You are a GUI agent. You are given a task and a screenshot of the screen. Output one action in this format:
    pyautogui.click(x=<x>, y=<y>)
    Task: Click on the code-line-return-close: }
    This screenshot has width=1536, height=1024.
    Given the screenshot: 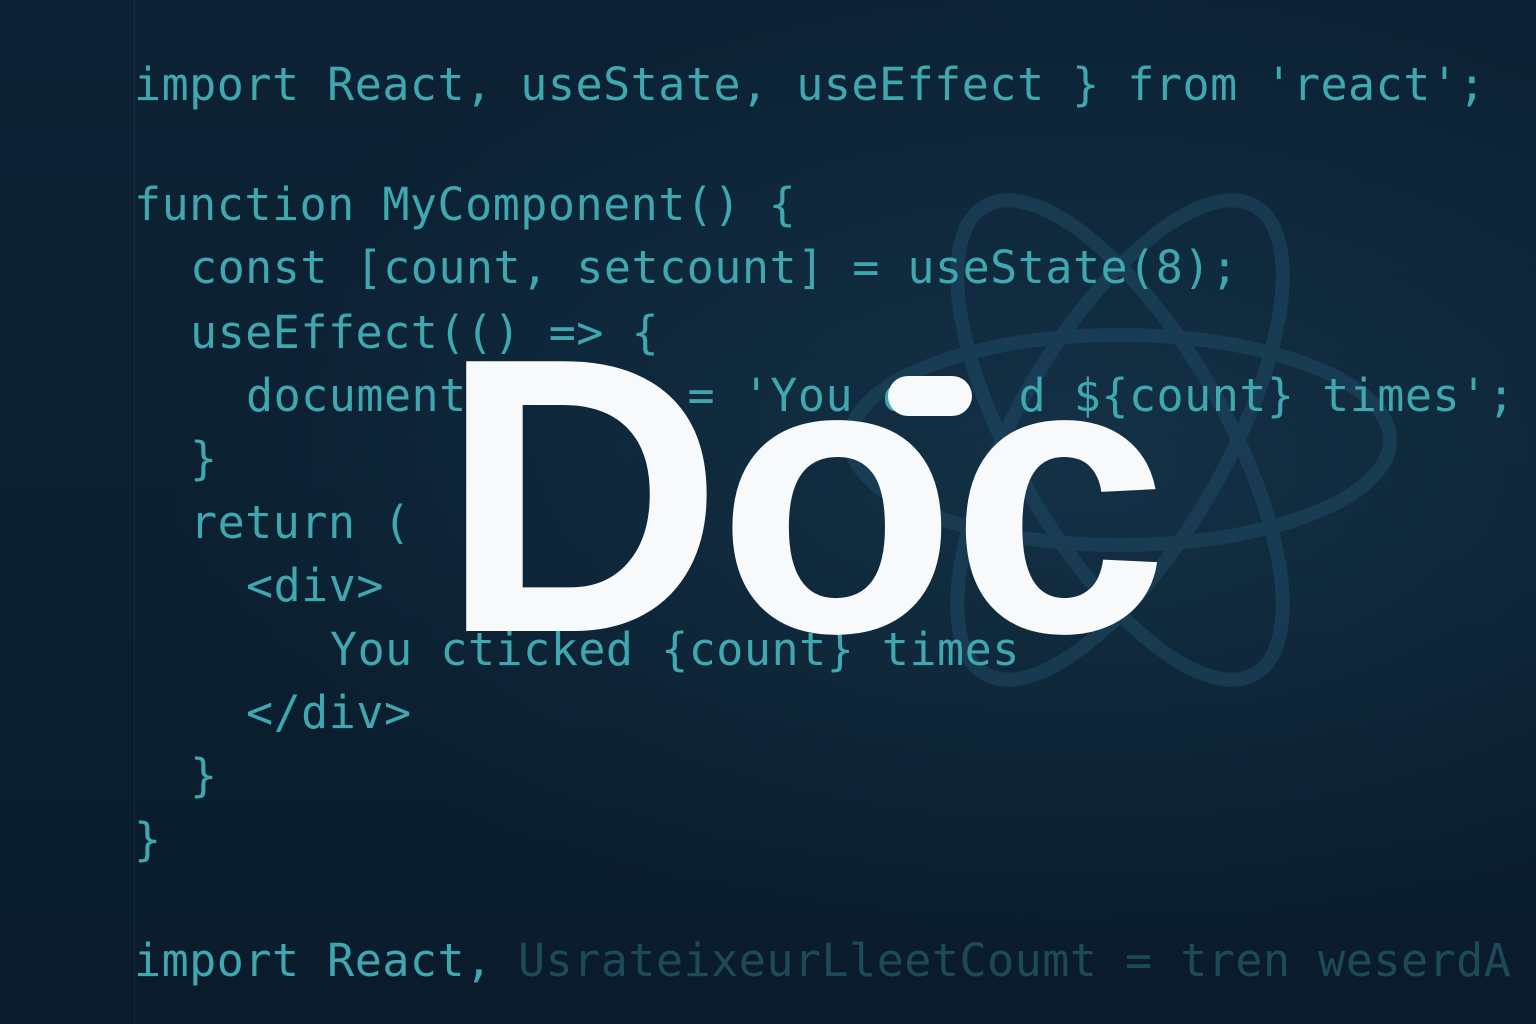 What is the action you would take?
    pyautogui.click(x=204, y=775)
    